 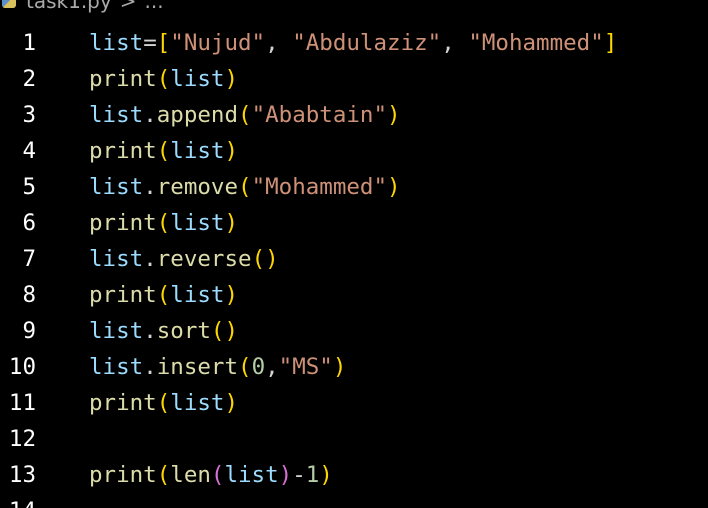 I want to click on line-code: print(len(list)-1), so click(x=211, y=475).